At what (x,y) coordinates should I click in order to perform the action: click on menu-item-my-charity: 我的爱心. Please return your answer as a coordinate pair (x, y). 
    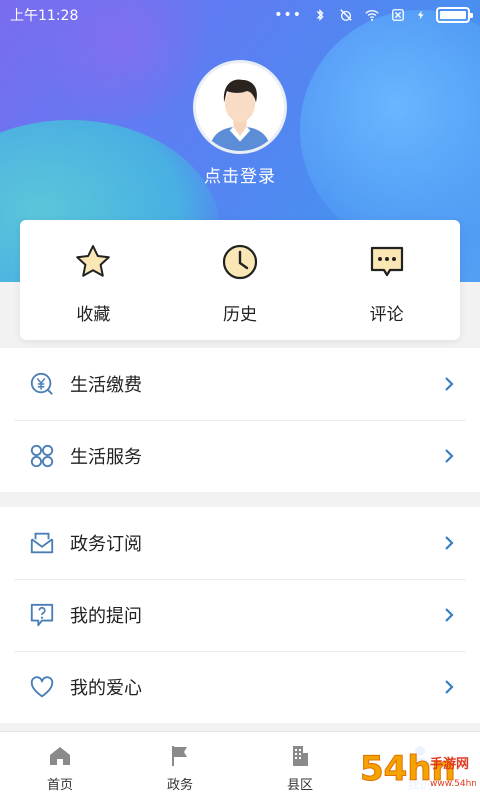
    Looking at the image, I should click on (240, 687).